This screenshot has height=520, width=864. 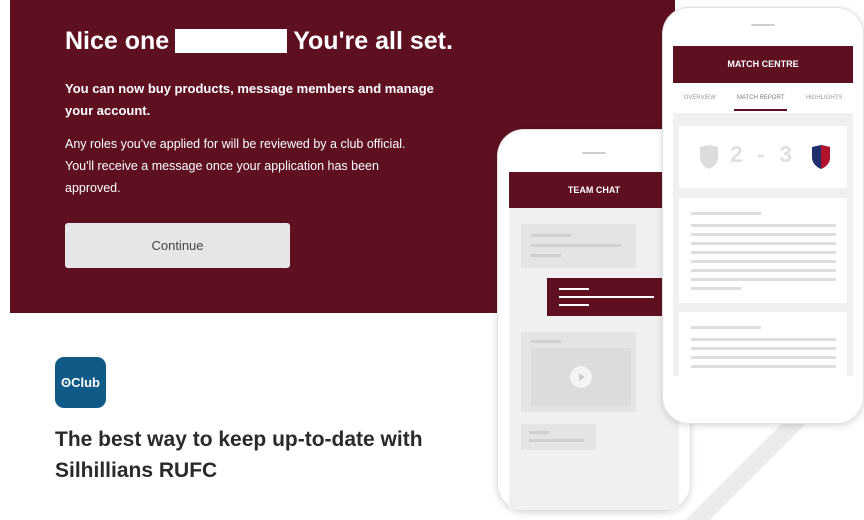 I want to click on headline-start: Nice one, so click(x=117, y=41).